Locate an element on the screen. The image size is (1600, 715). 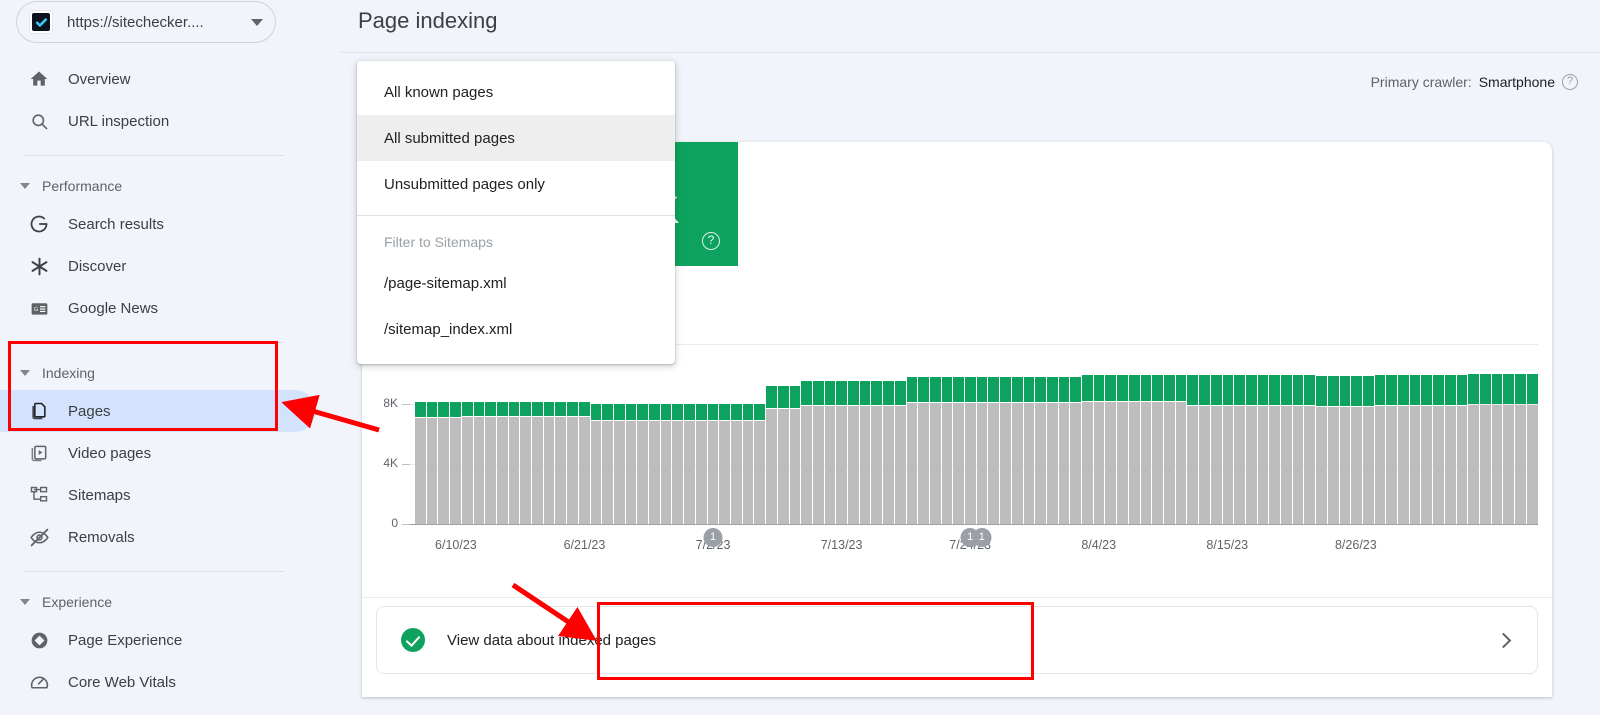
sidebar-group-performance: Performance is located at coordinates (170, 186).